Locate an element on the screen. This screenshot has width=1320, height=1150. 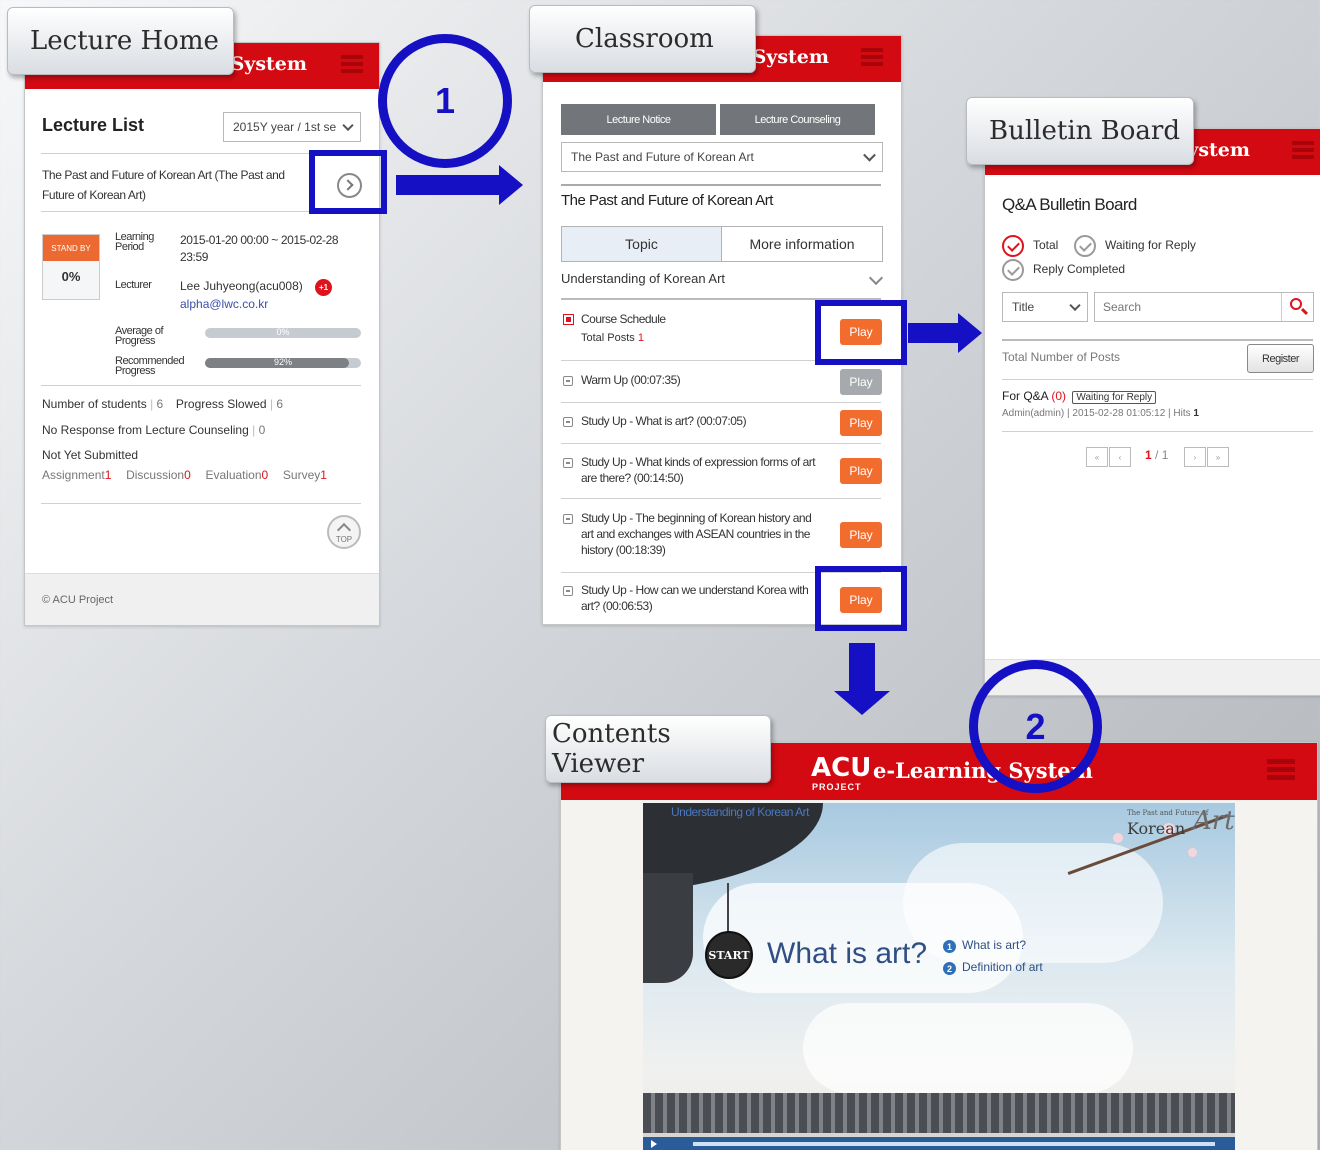
arrow-to-viewer is located at coordinates (862, 668).